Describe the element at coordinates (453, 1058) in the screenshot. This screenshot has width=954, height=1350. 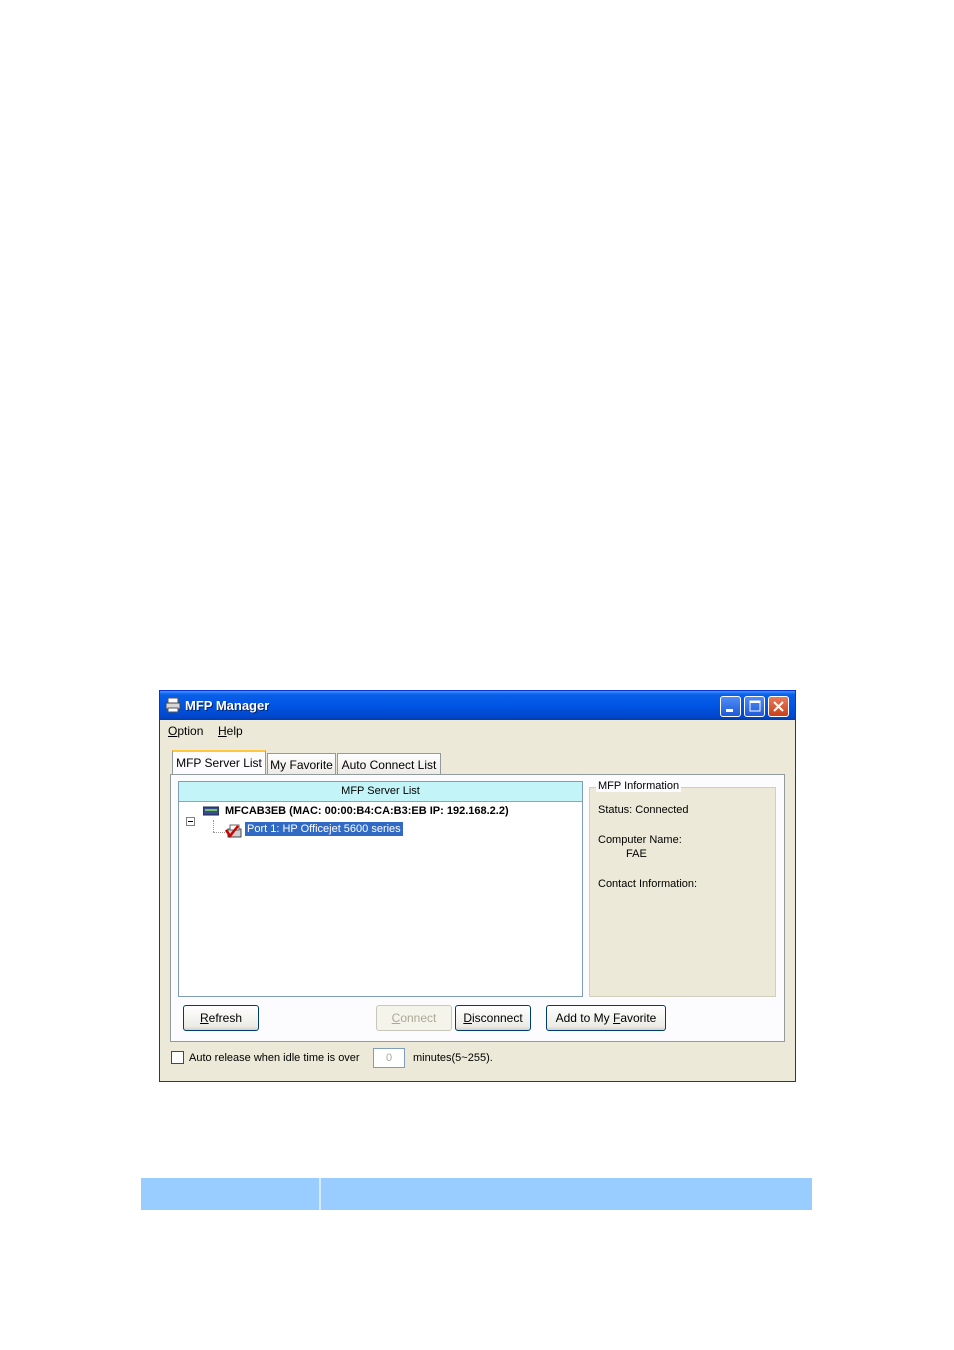
I see `minutes-range-label: minutes(5~255).` at that location.